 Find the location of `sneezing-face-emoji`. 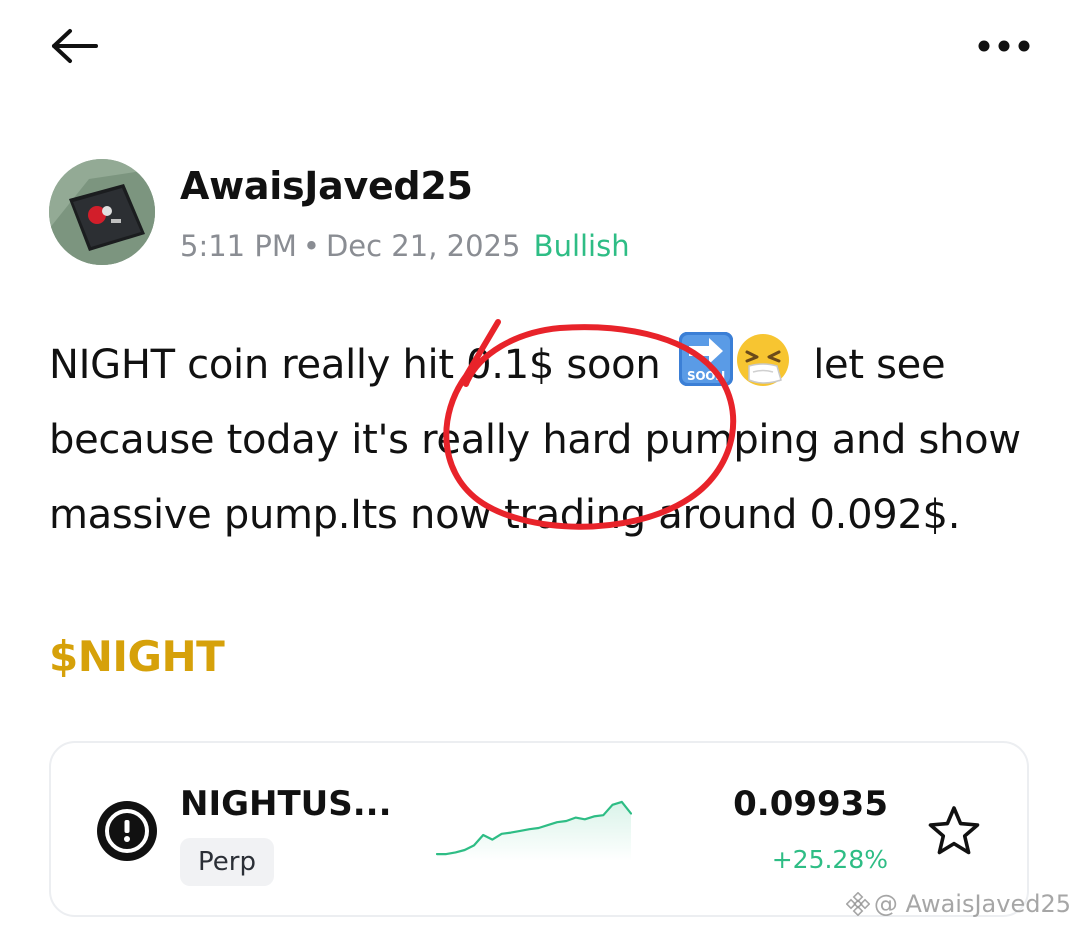

sneezing-face-emoji is located at coordinates (763, 360).